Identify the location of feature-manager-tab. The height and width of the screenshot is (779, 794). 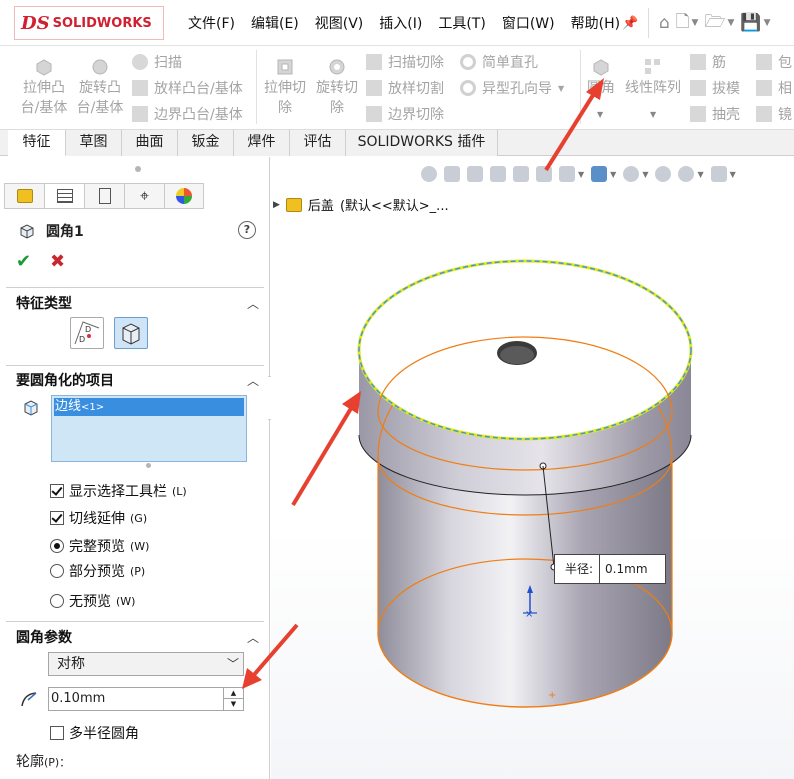
(24, 196).